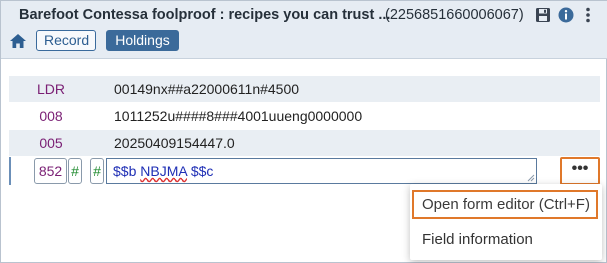 Image resolution: width=607 pixels, height=263 pixels. I want to click on field-tag: 005, so click(51, 143).